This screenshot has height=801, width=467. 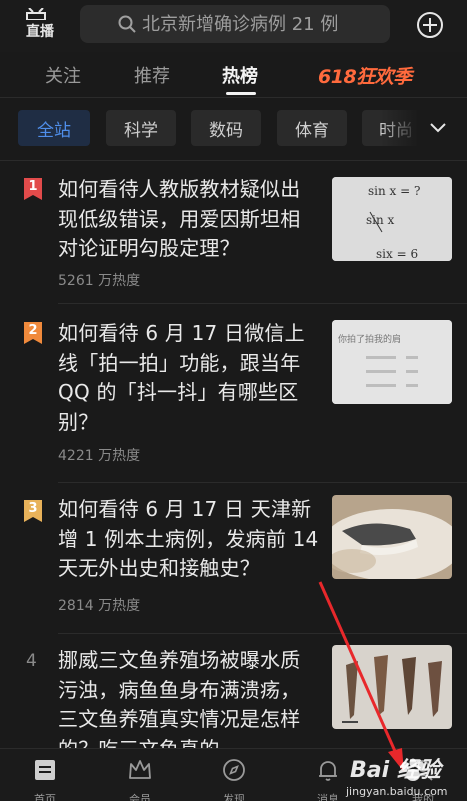 What do you see at coordinates (241, 93) in the screenshot?
I see `active-tab-indicator` at bounding box center [241, 93].